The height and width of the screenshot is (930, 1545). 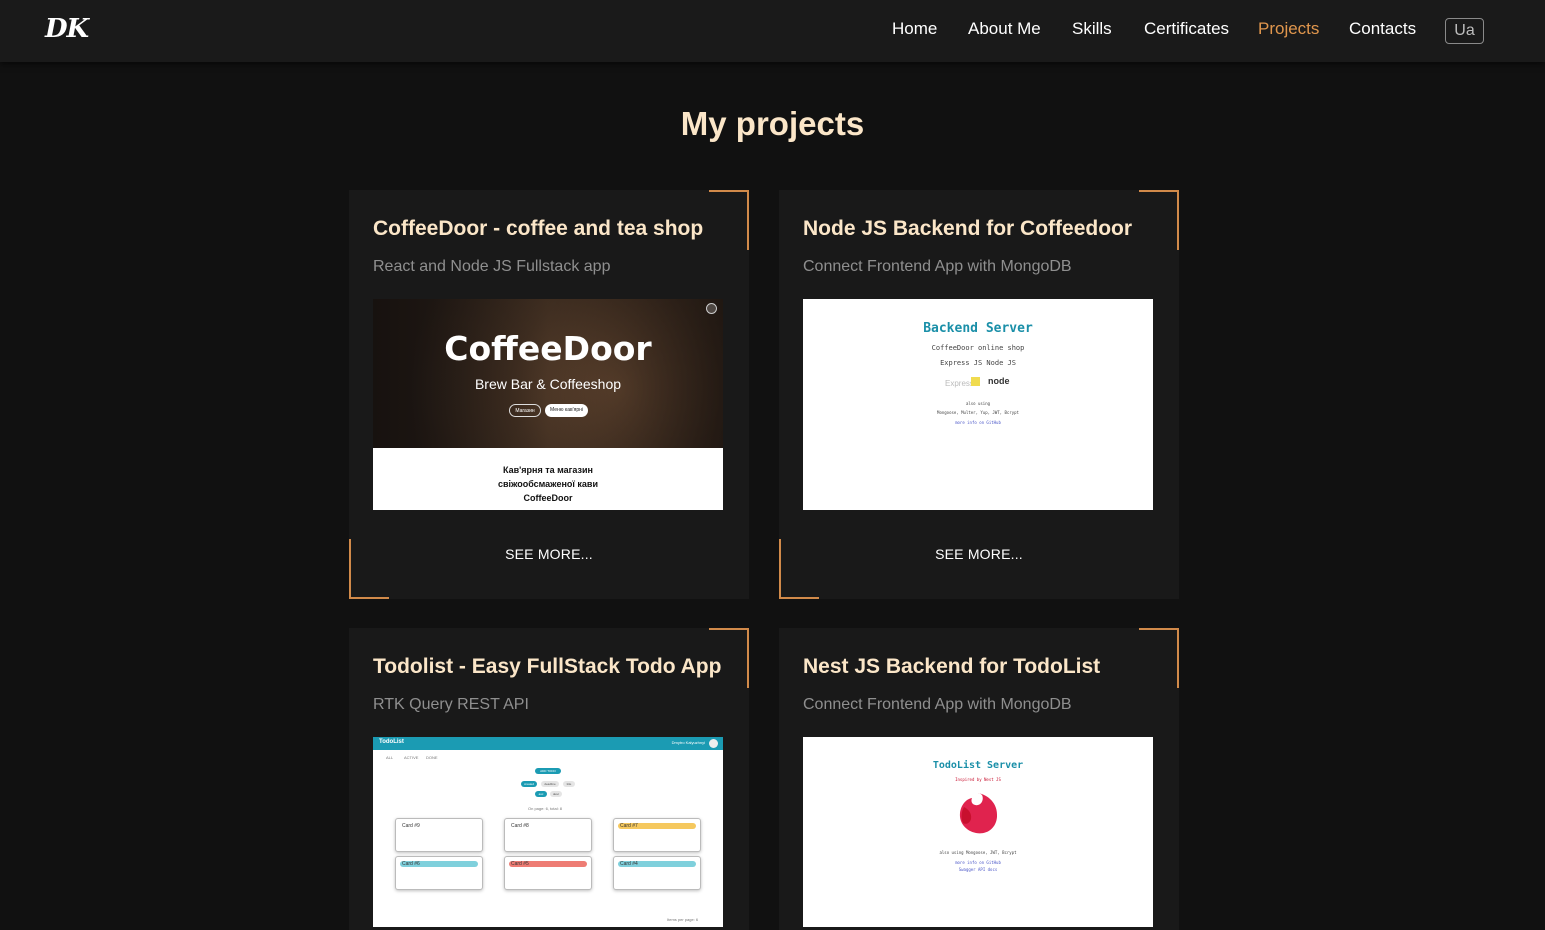 I want to click on preview-card: Card #6, so click(x=439, y=873).